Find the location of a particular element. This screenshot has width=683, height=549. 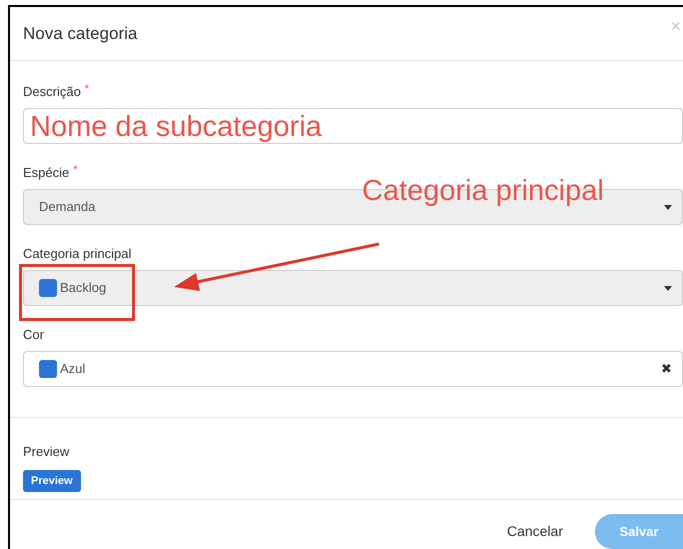

preview-label: Preview is located at coordinates (46, 452).